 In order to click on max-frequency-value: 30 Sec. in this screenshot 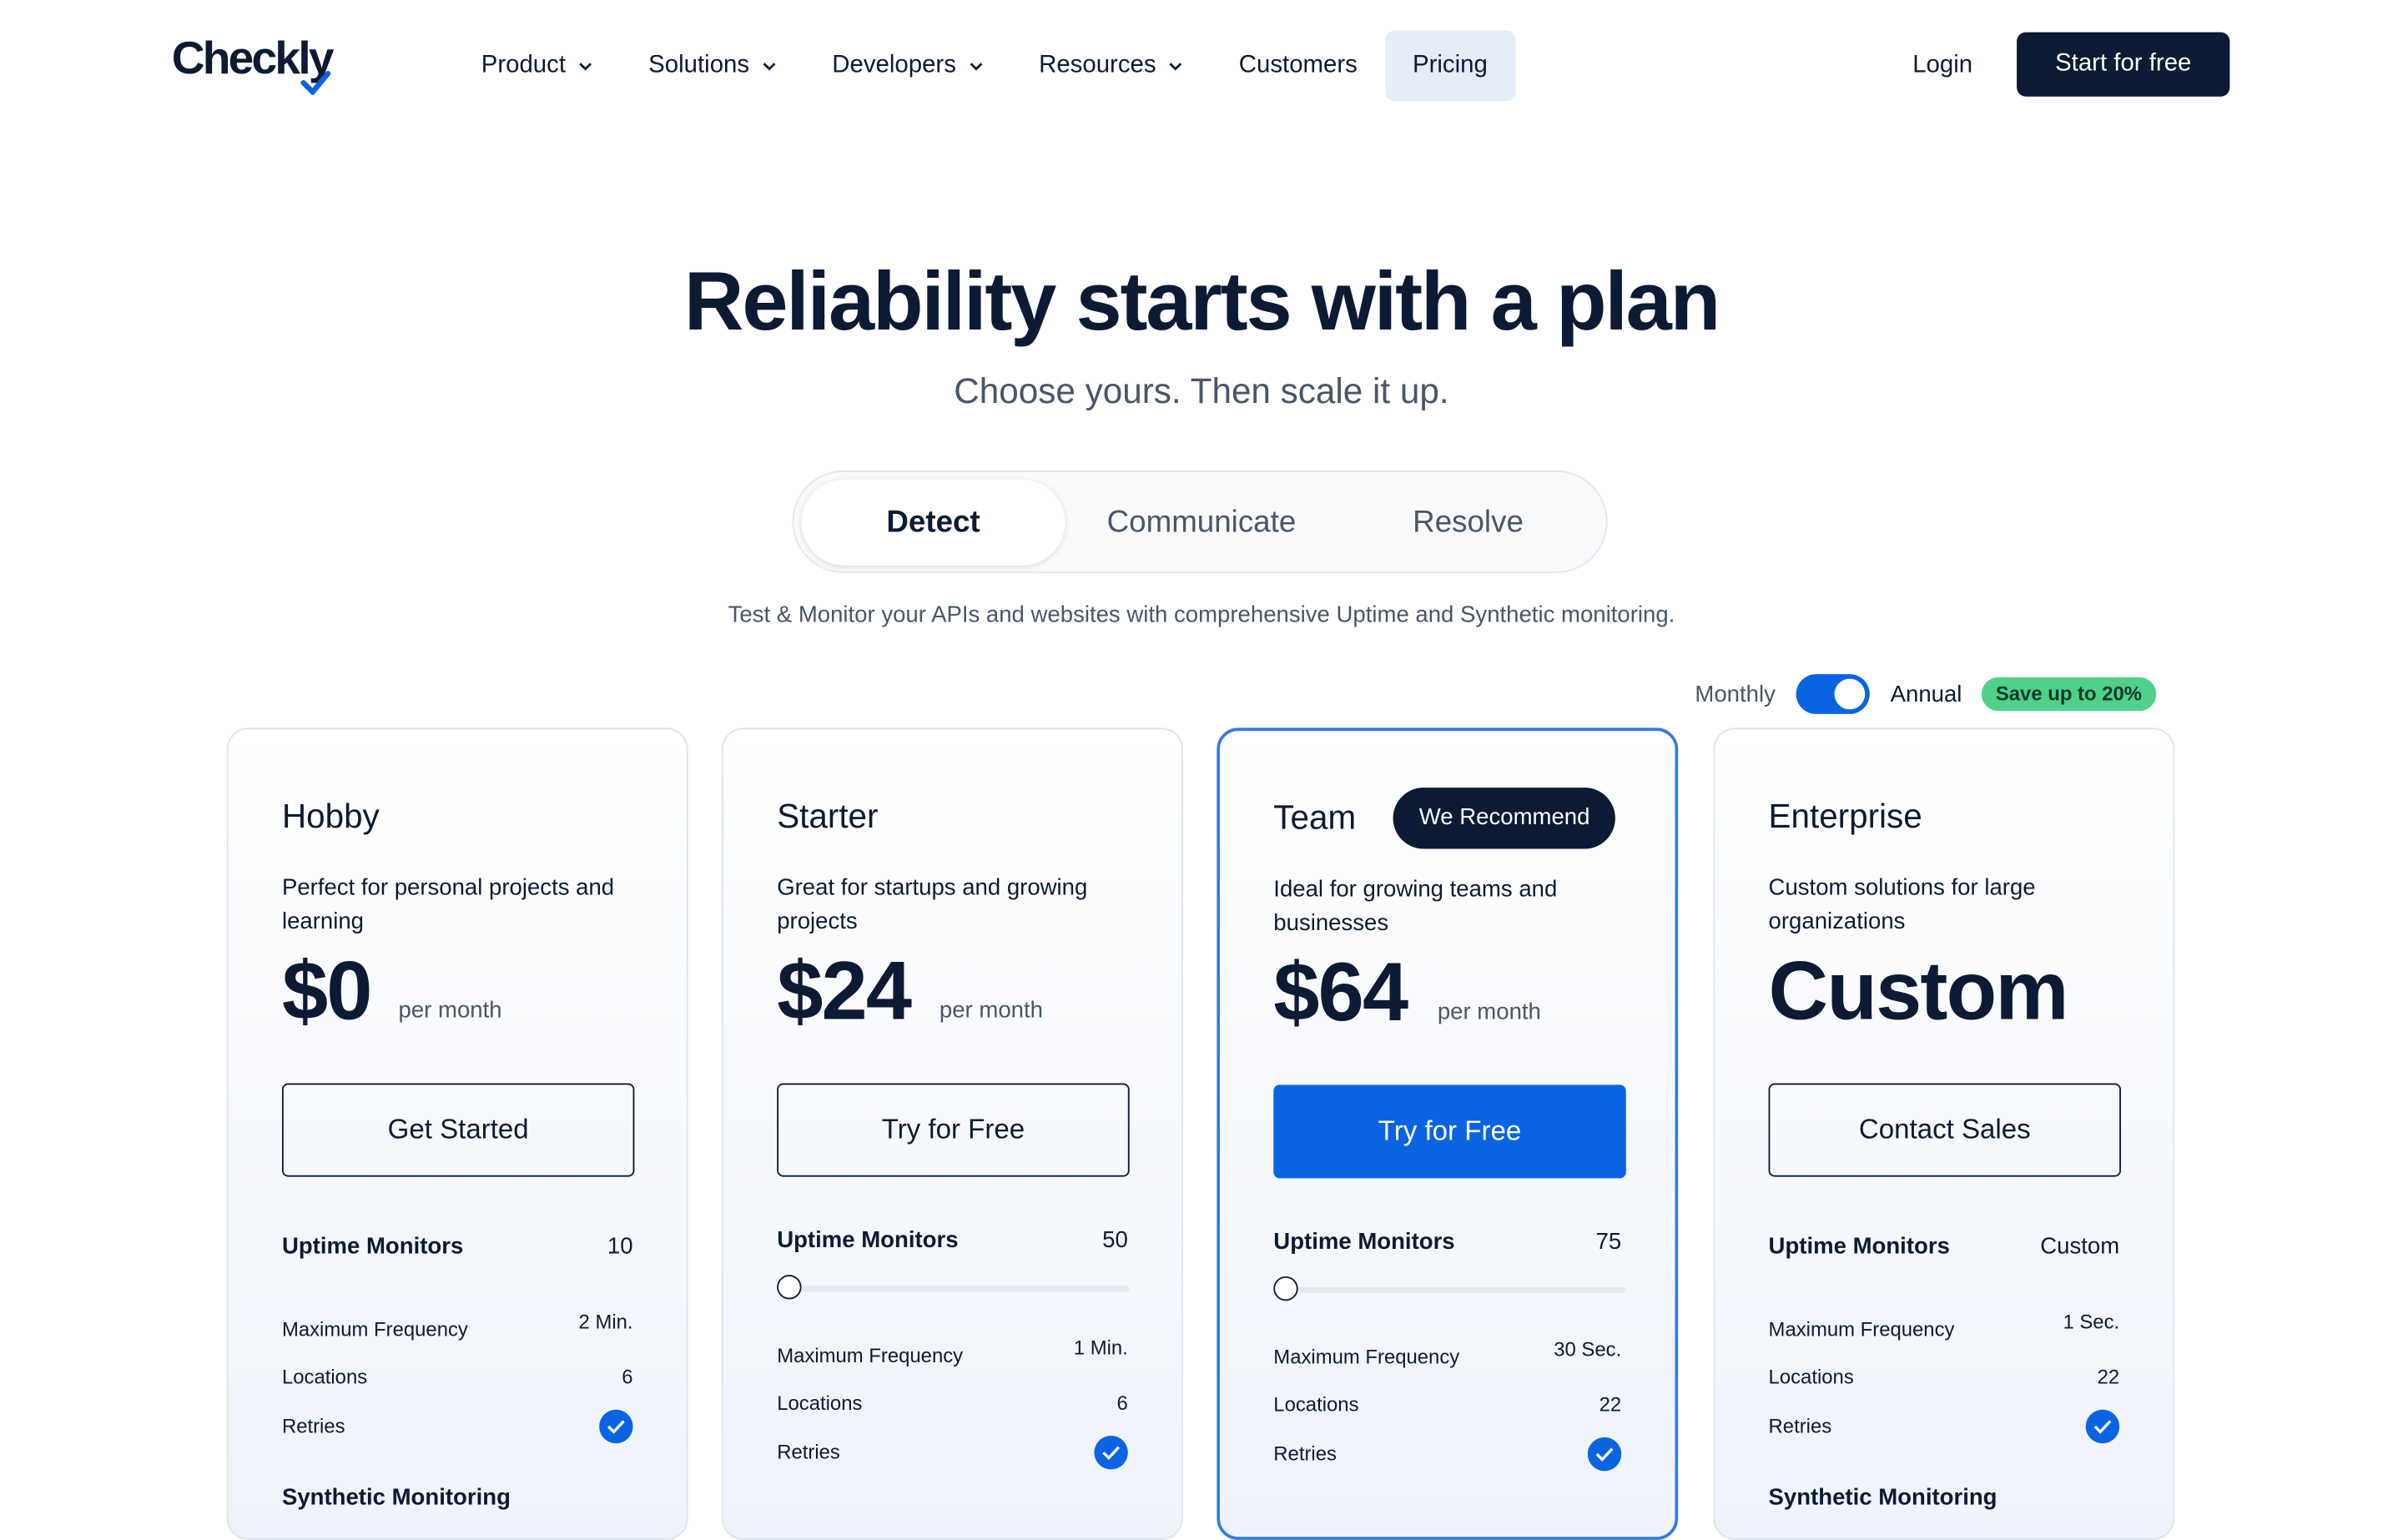, I will do `click(1588, 1349)`.